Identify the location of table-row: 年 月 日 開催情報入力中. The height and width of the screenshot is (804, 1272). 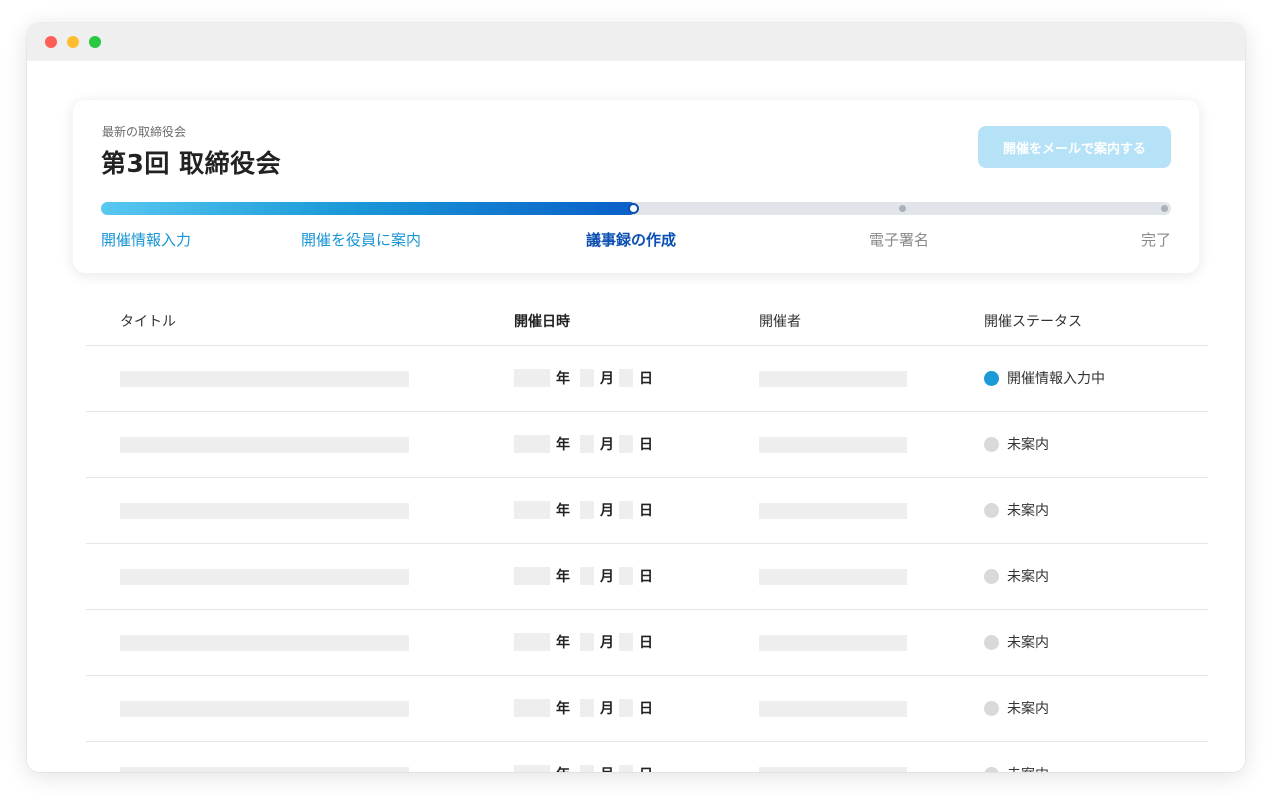
(647, 379).